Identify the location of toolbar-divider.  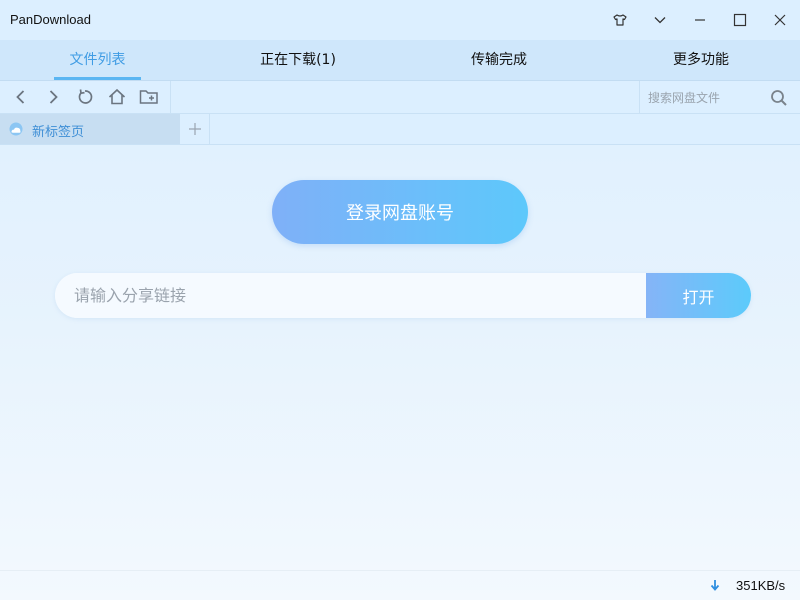
(170, 97).